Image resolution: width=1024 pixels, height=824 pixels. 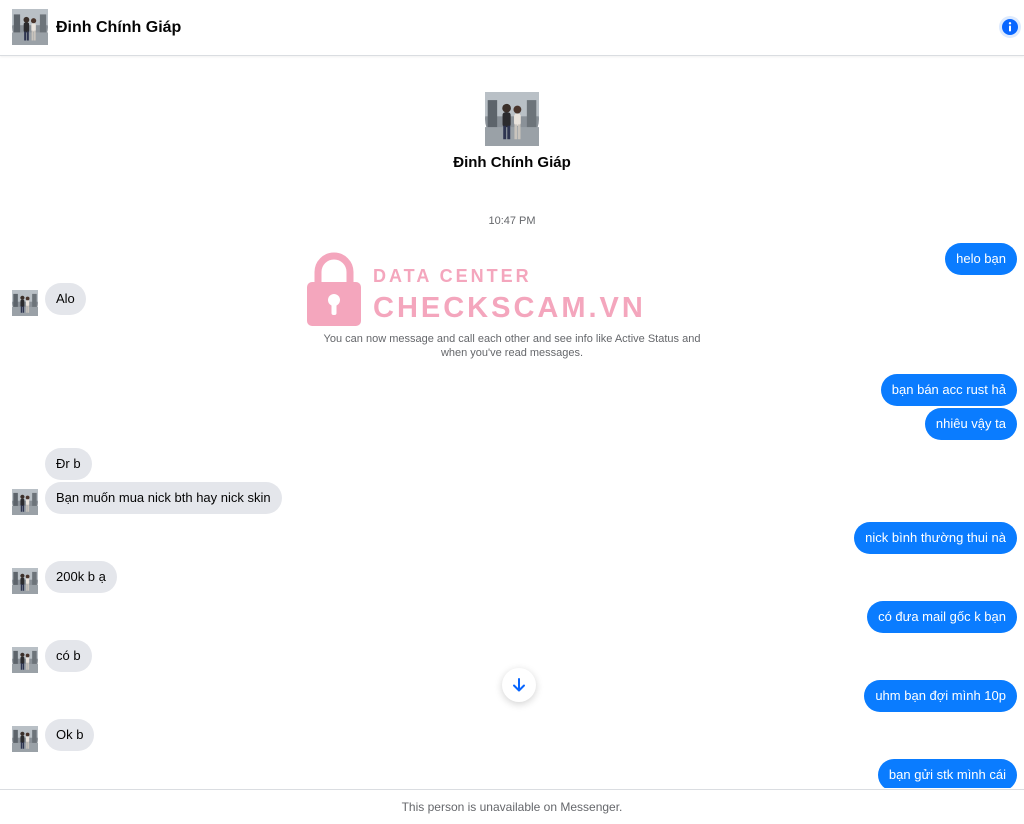 What do you see at coordinates (970, 424) in the screenshot?
I see `message-bubble-outgoing: nhiêu vậy ta` at bounding box center [970, 424].